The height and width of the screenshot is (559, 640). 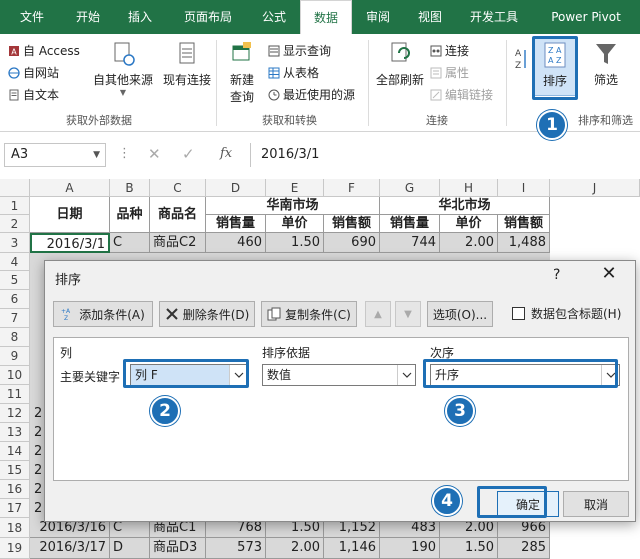 I want to click on column-header: C, so click(x=178, y=188).